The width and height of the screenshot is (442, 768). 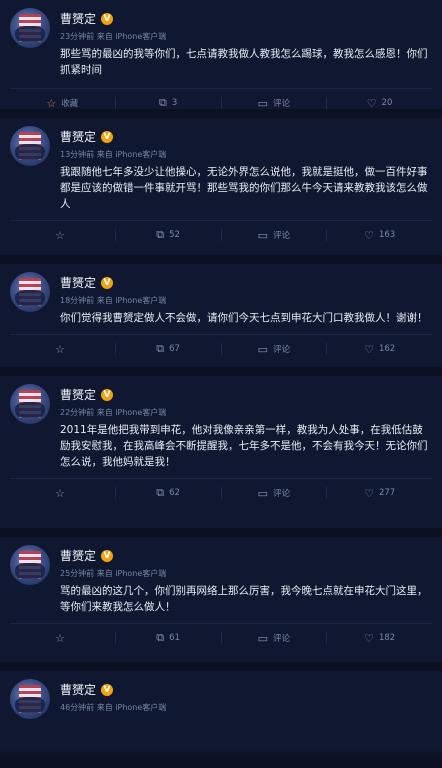 What do you see at coordinates (387, 235) in the screenshot?
I see `like-count: 163` at bounding box center [387, 235].